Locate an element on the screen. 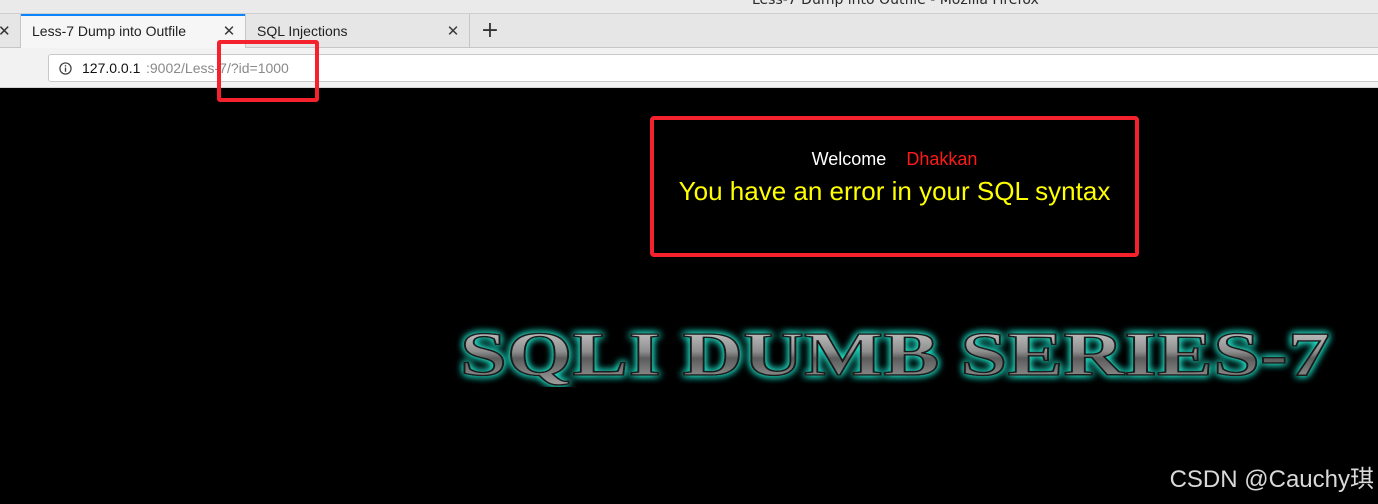  navigation-bar: 127.0.0.1 :9002/Less-7/?id=1000 is located at coordinates (689, 68).